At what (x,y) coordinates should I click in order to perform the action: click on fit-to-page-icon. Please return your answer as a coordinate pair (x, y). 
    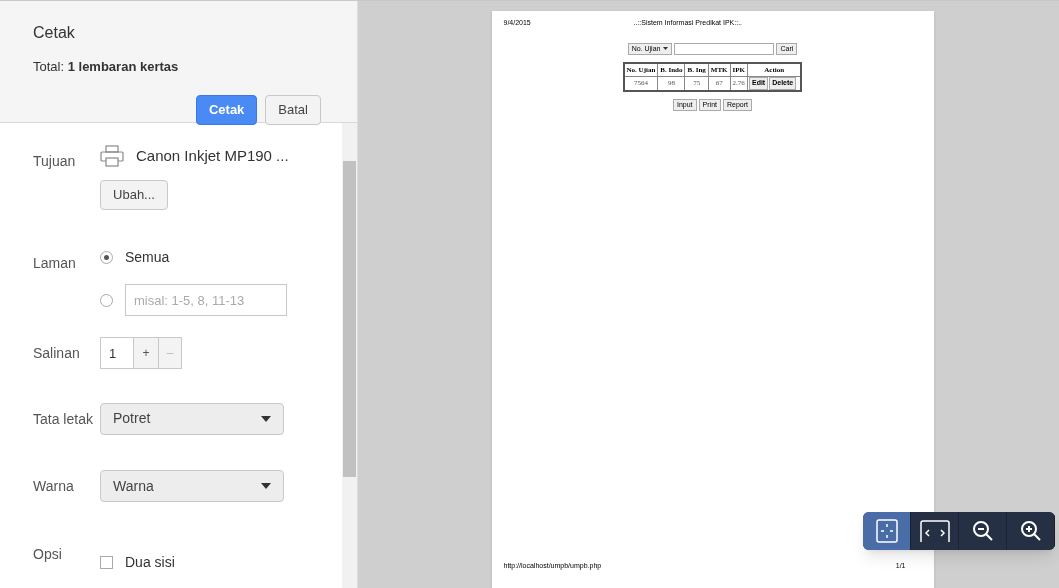
    Looking at the image, I should click on (886, 531).